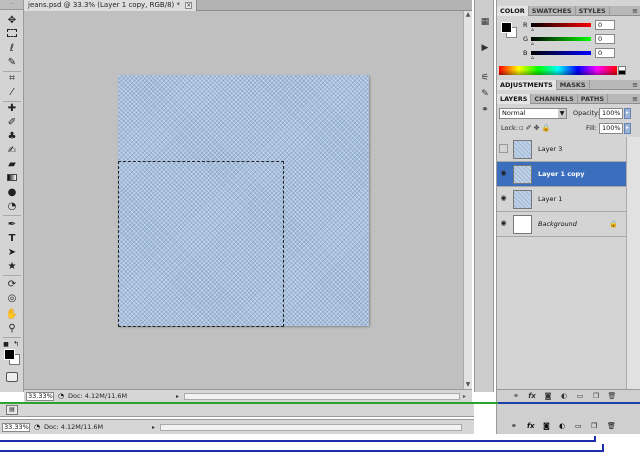 This screenshot has width=640, height=464. I want to click on path-selection-tool-icon: ➤, so click(12, 252).